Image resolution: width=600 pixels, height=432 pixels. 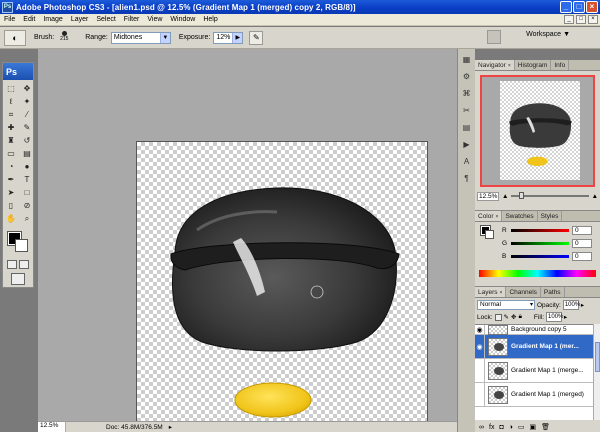 I want to click on blend-mode-select: Normal, so click(x=506, y=305).